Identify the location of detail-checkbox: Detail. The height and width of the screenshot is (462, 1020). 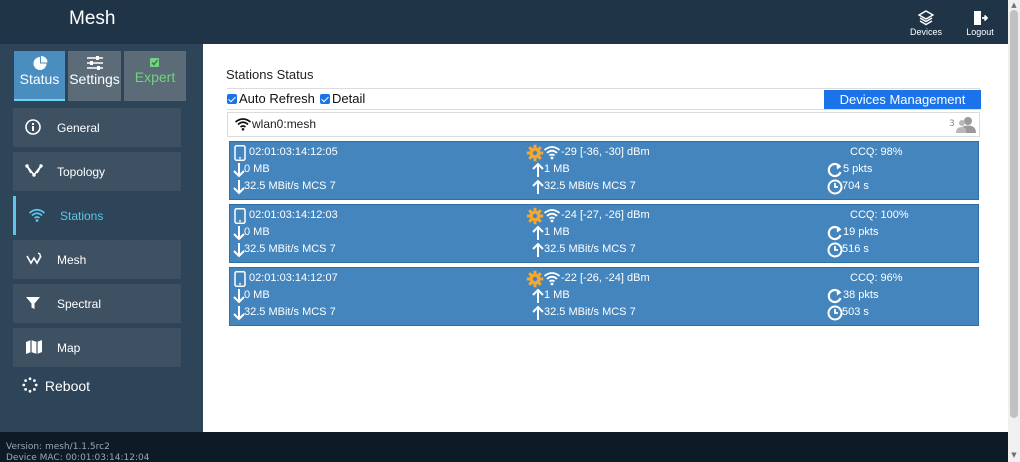
(342, 98).